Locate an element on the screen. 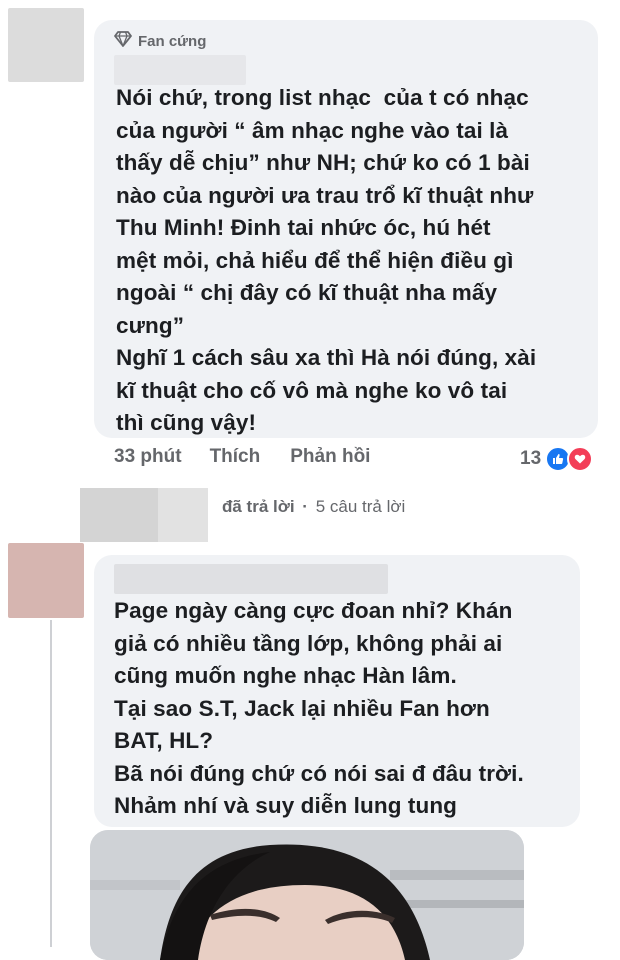  attached-photo is located at coordinates (307, 895).